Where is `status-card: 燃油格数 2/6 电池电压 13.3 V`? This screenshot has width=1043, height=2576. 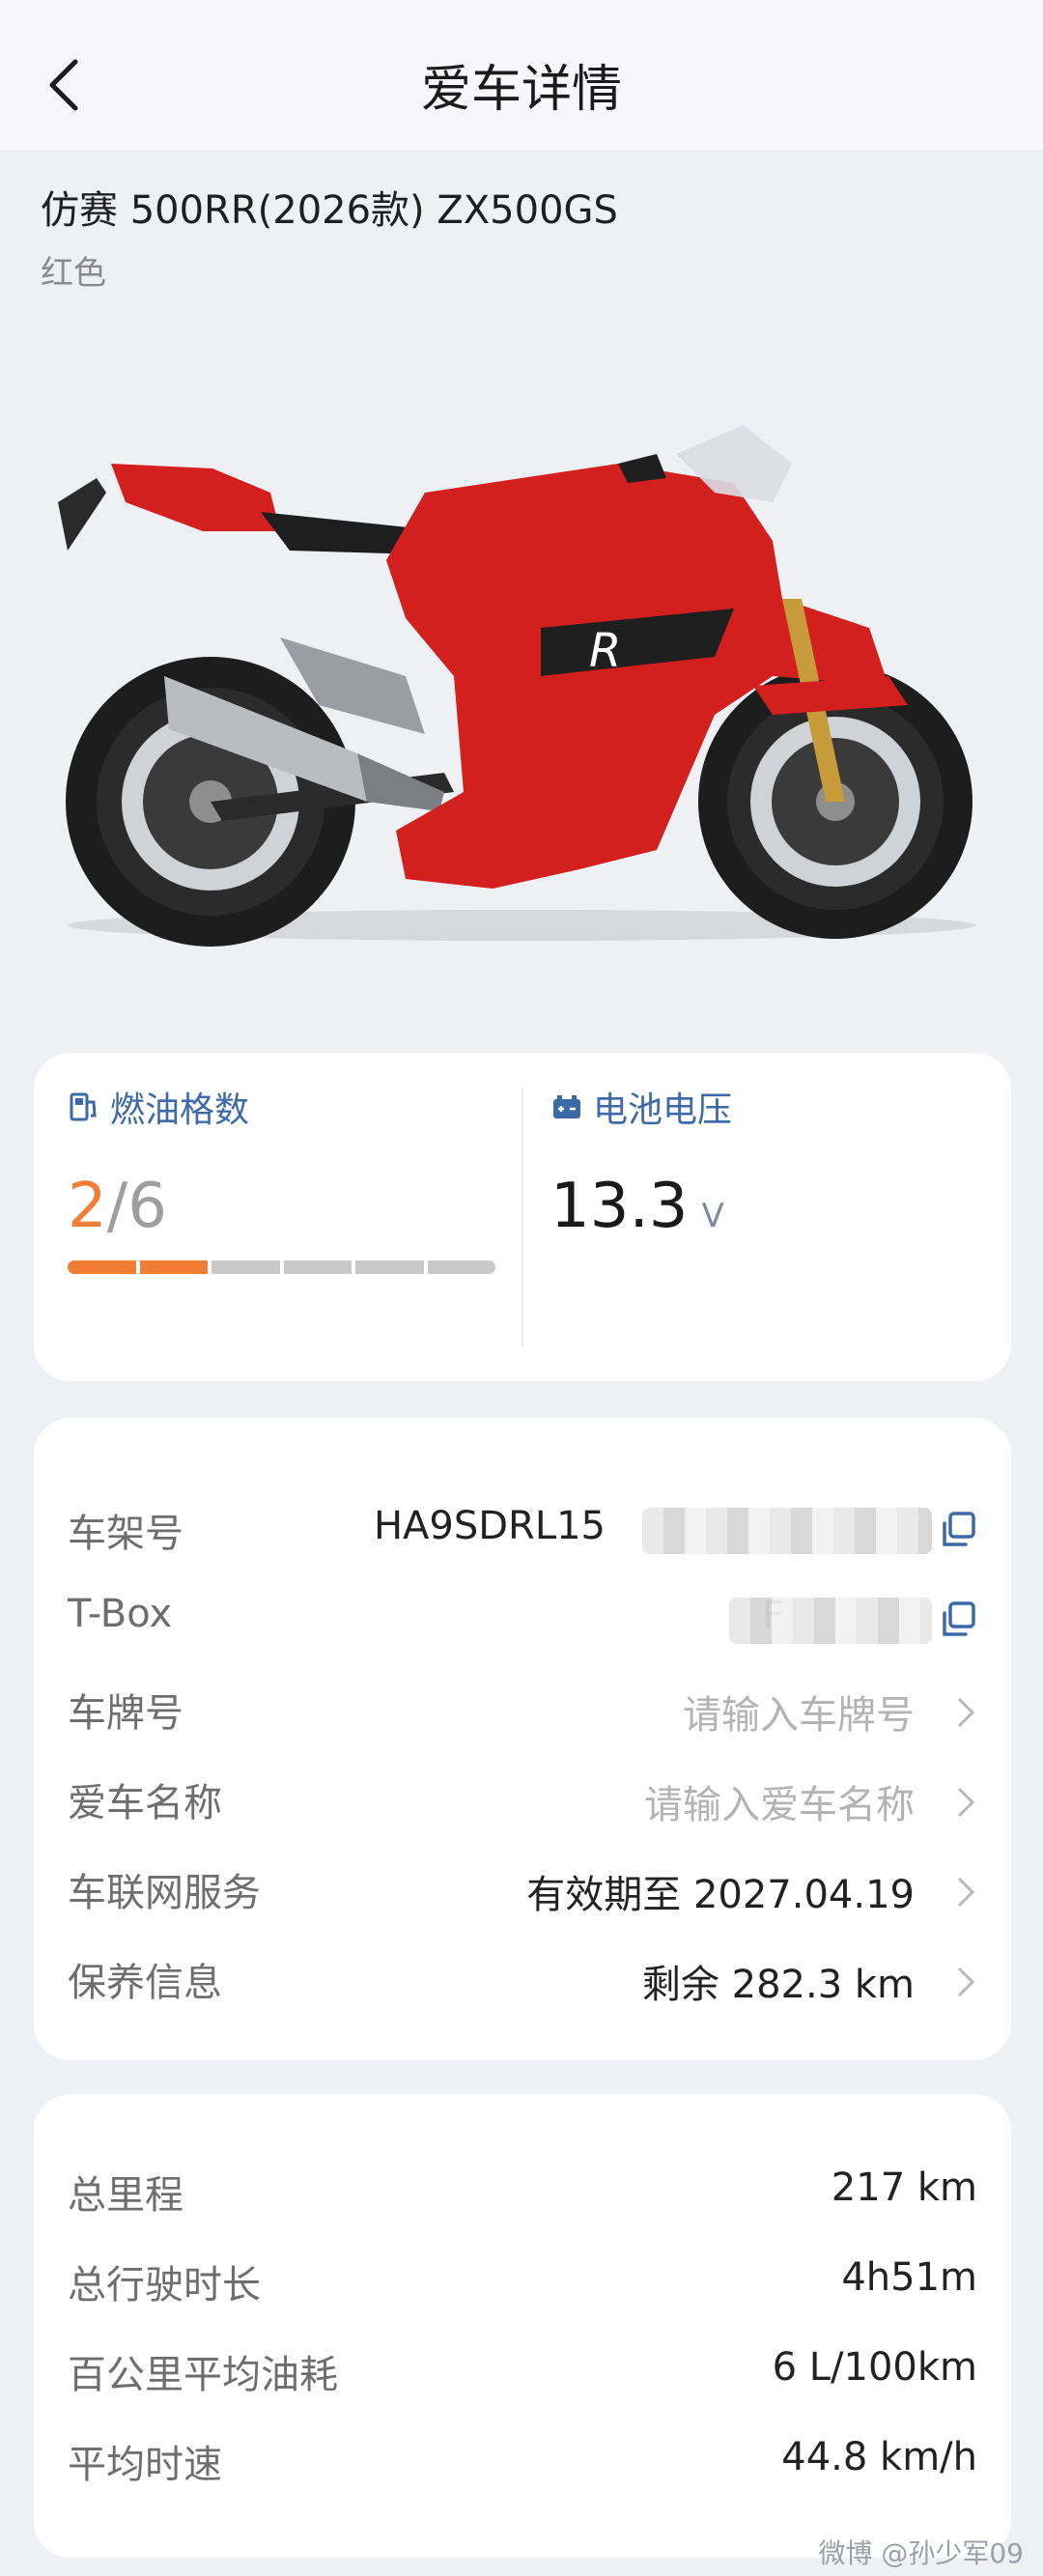
status-card: 燃油格数 2/6 电池电压 13.3 V is located at coordinates (523, 1217).